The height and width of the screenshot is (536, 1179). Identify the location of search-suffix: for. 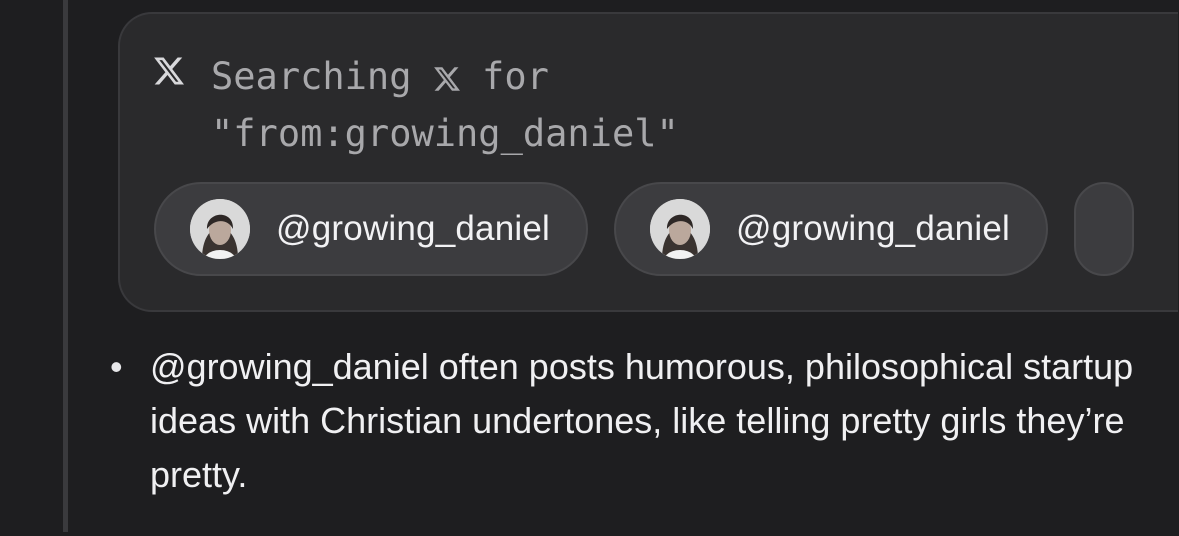
(515, 76).